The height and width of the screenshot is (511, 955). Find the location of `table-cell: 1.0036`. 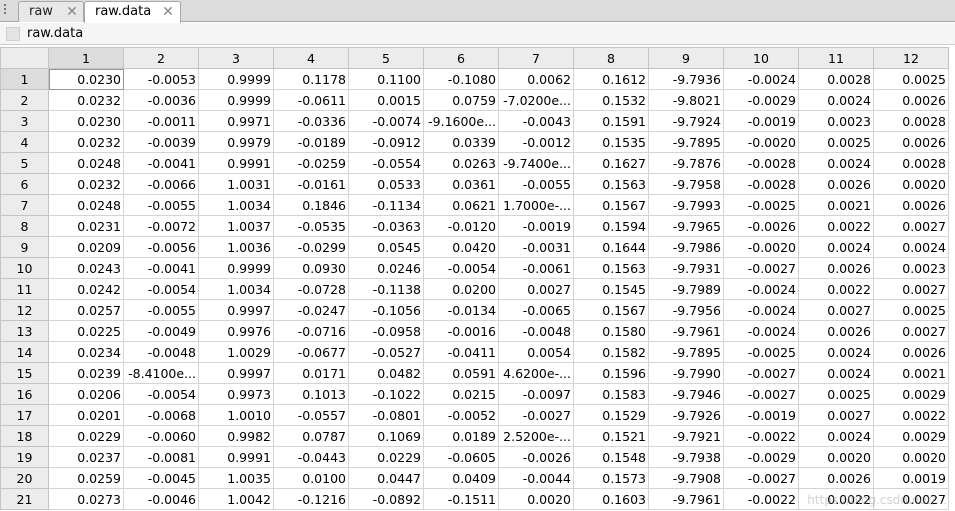

table-cell: 1.0036 is located at coordinates (236, 247).